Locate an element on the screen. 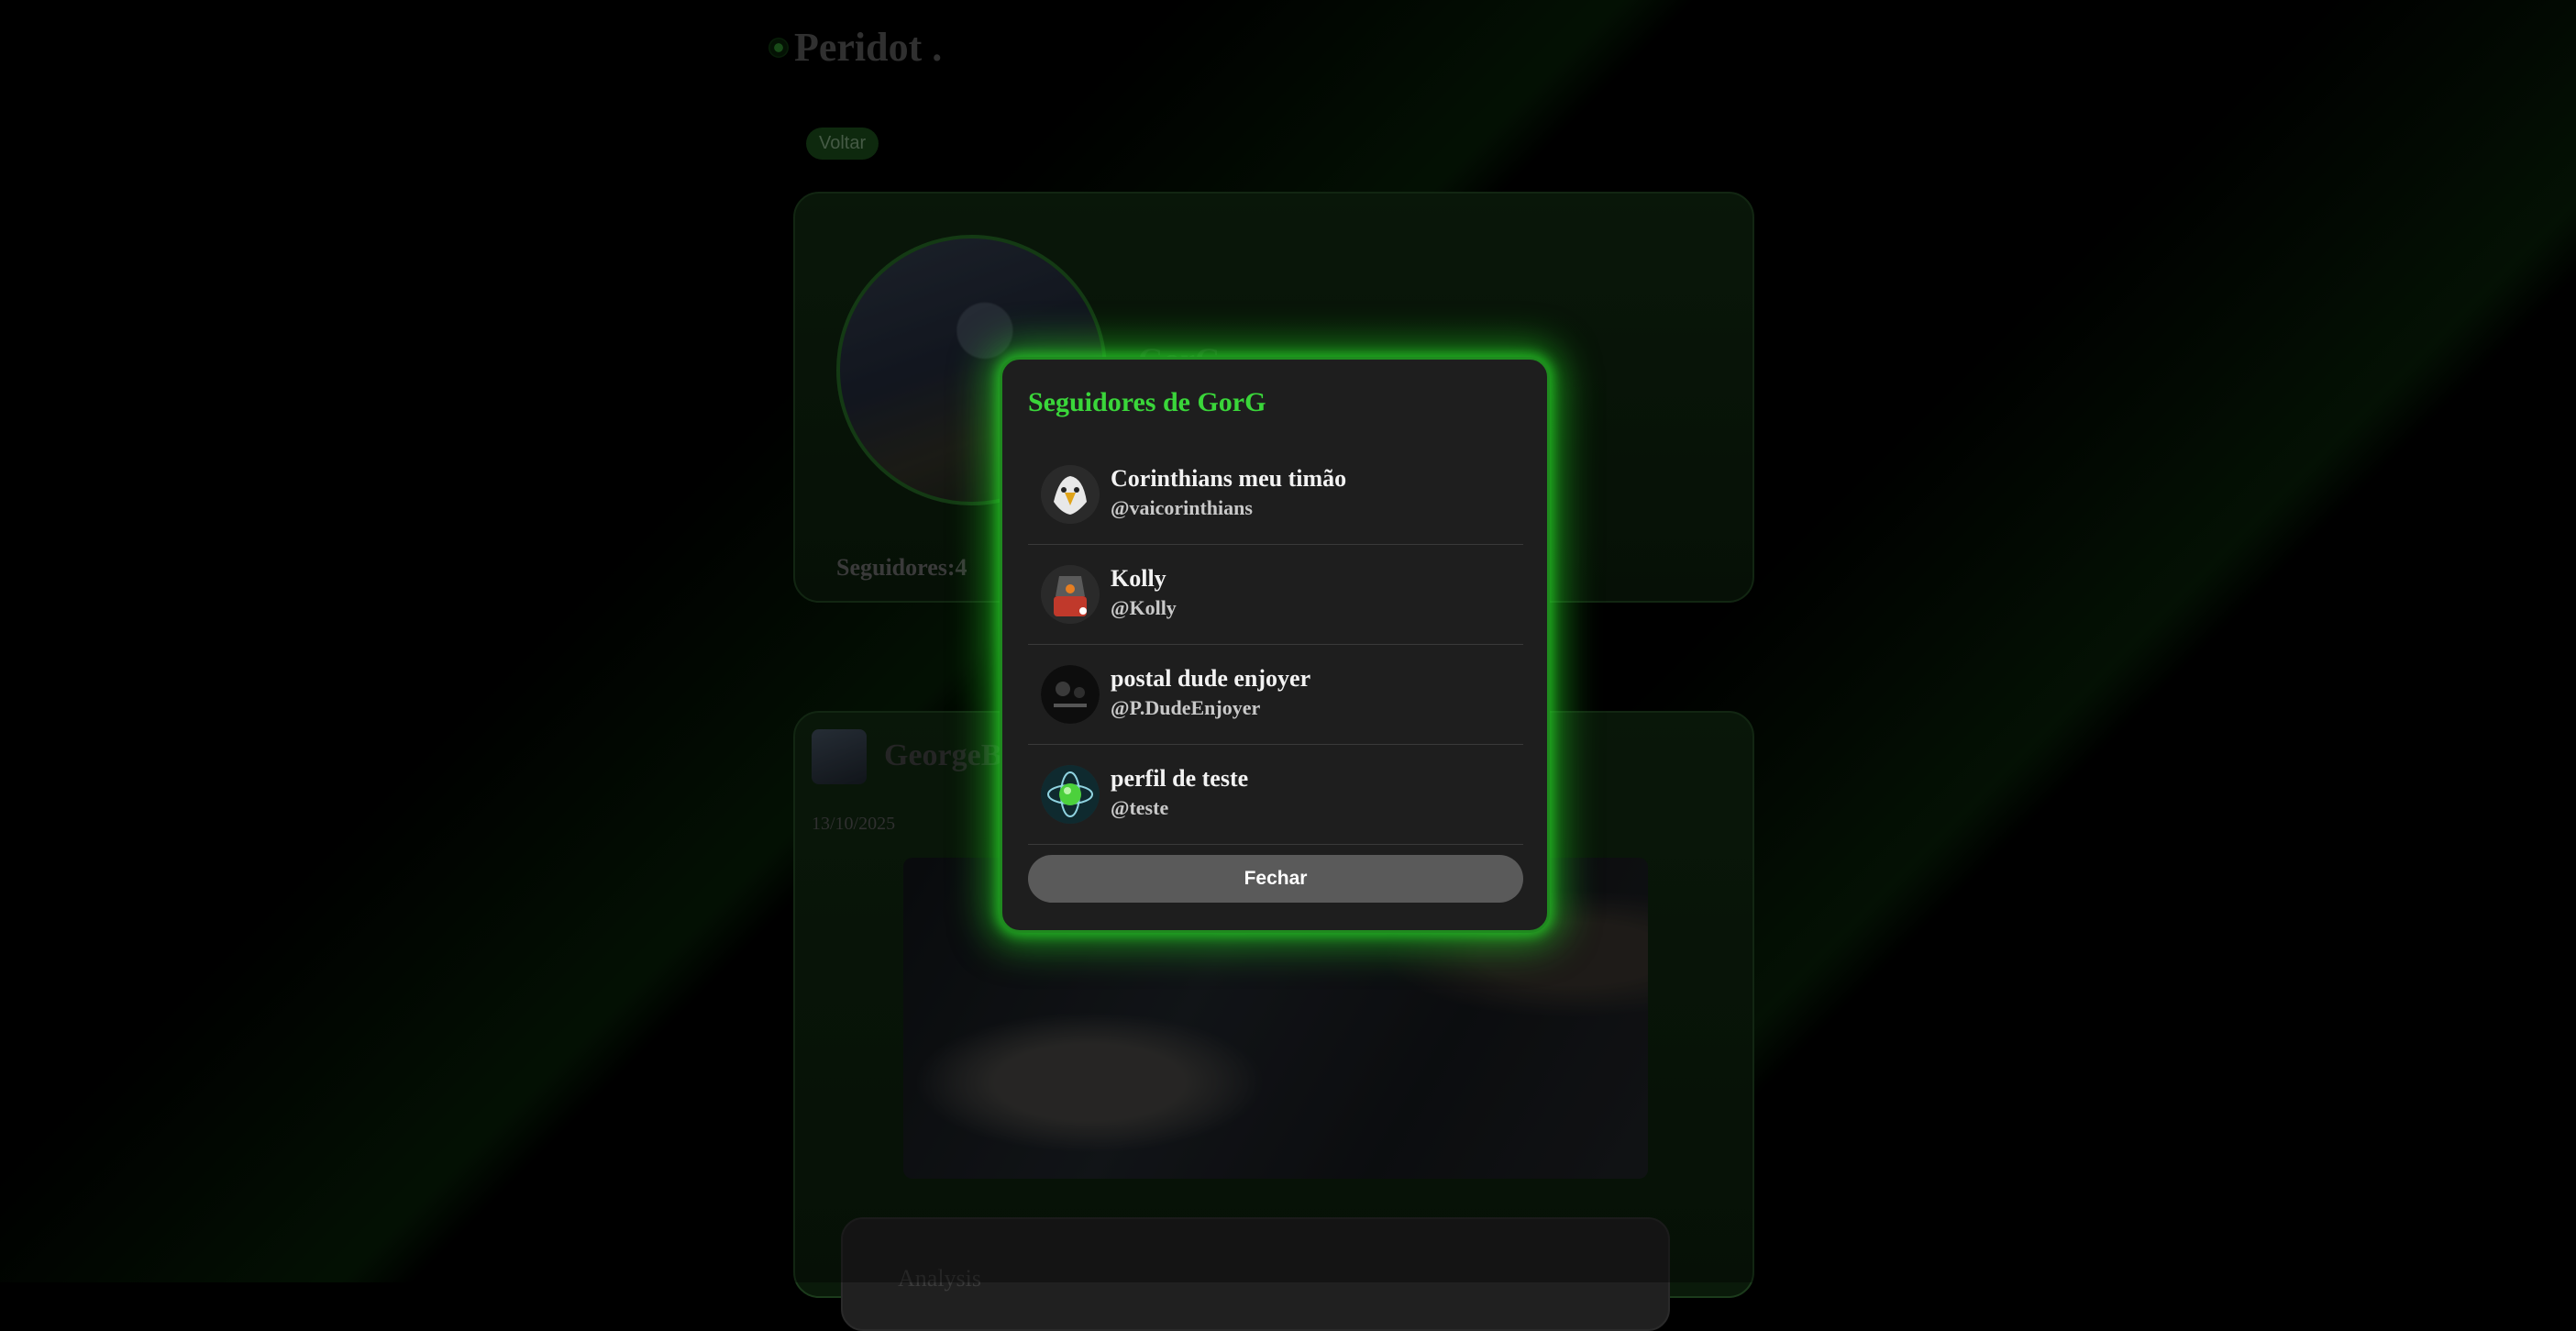 The height and width of the screenshot is (1331, 2576). follower-handle: @P.DudeEnjoyer is located at coordinates (1186, 707).